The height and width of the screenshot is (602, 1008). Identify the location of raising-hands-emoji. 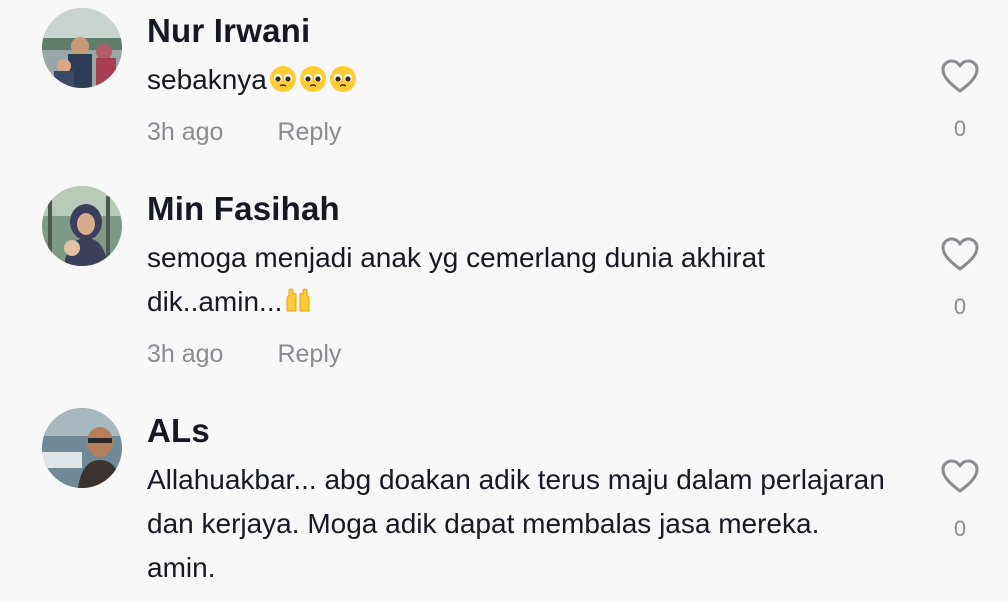
(297, 301).